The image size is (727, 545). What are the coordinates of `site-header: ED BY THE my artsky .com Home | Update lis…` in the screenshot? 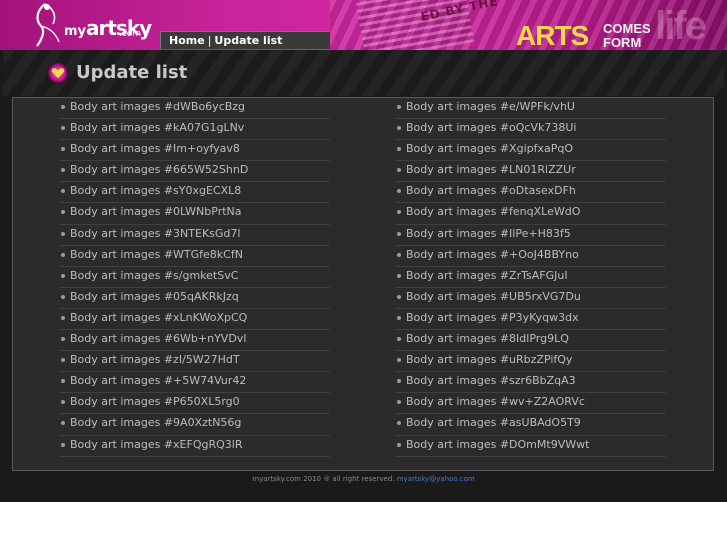 It's located at (363, 25).